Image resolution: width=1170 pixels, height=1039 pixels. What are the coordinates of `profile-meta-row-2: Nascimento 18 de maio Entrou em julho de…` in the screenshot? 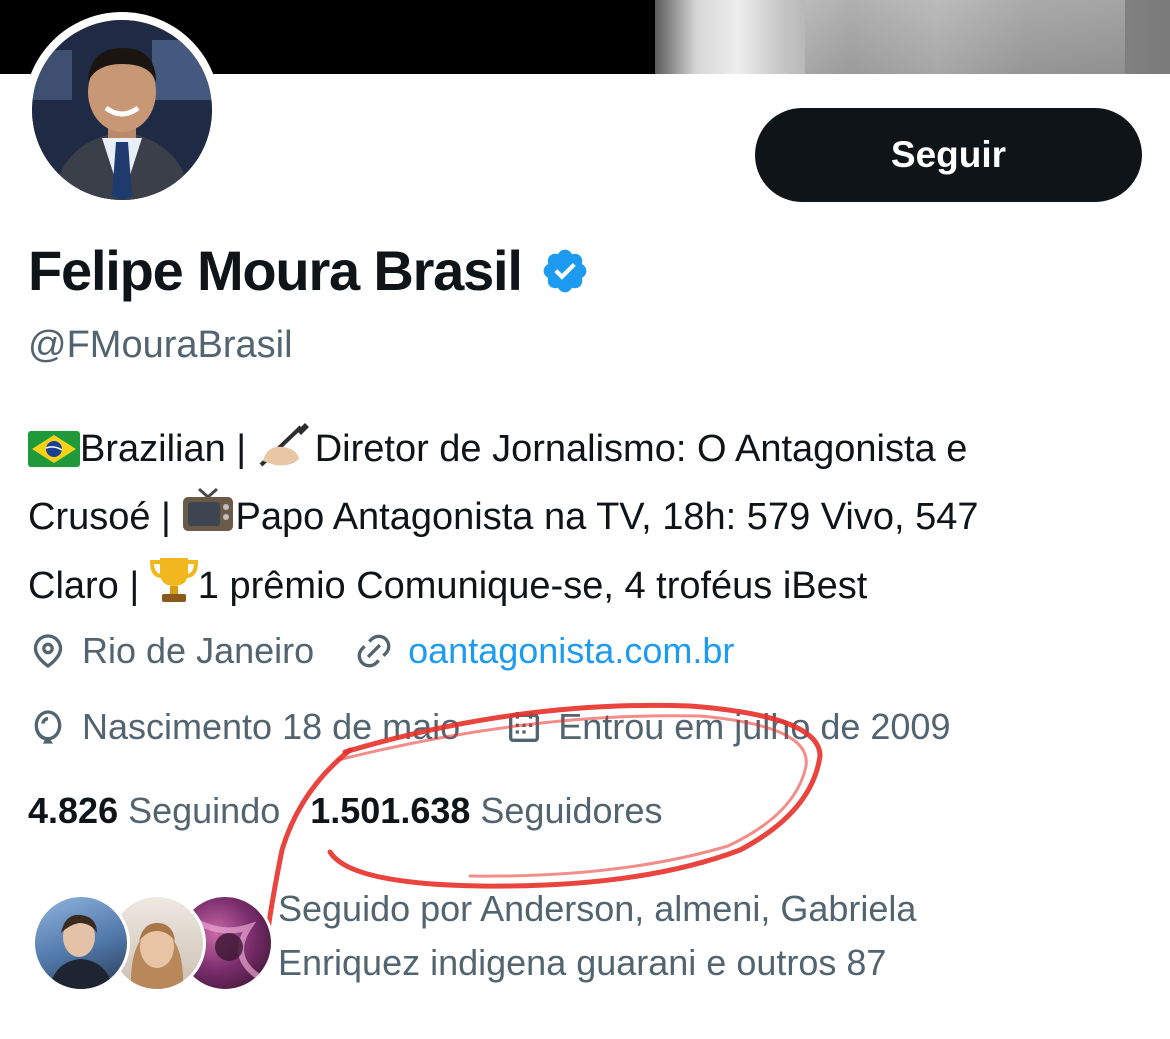 It's located at (509, 727).